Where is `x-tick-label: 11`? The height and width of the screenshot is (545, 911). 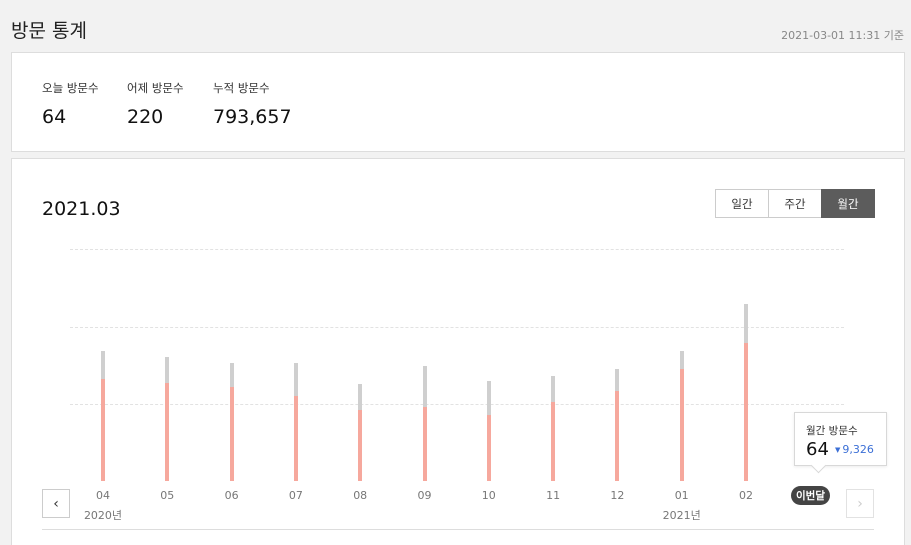 x-tick-label: 11 is located at coordinates (553, 495).